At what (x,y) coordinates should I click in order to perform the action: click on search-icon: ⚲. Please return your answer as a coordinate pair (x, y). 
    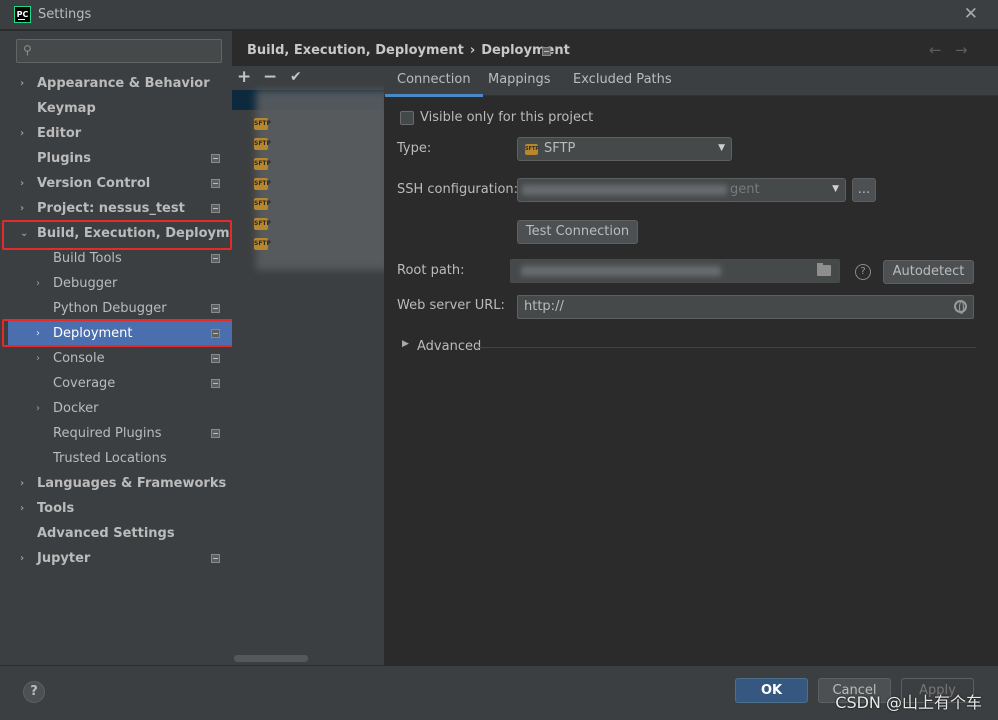
    Looking at the image, I should click on (27, 50).